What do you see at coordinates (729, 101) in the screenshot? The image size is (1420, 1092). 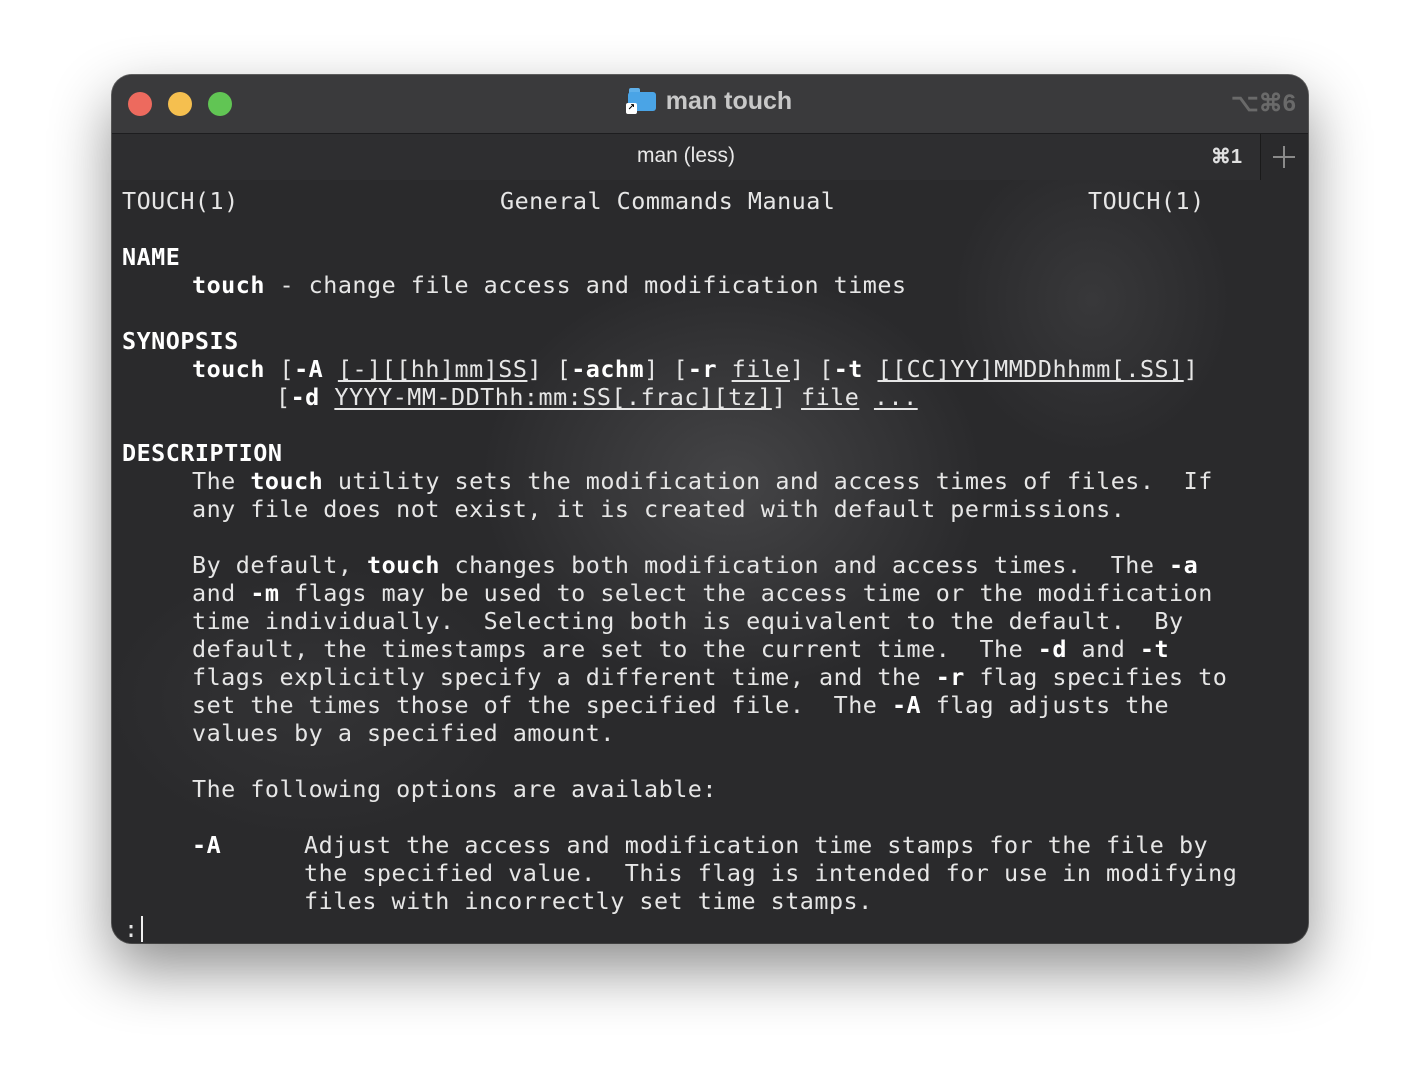 I see `window-title-text: man touch` at bounding box center [729, 101].